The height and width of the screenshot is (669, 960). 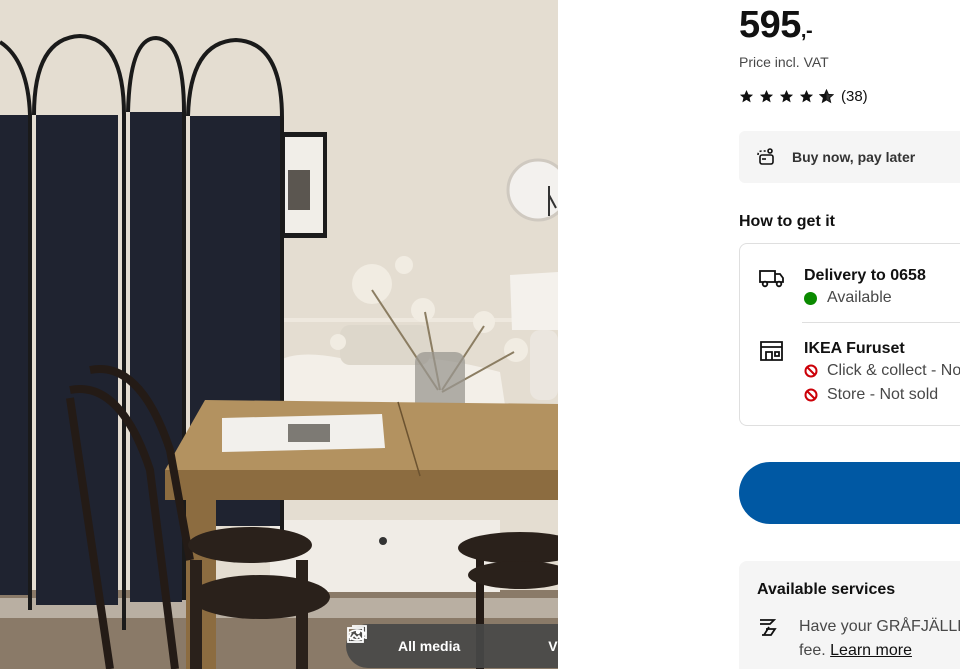 I want to click on media-bar: All media View in 3D, so click(x=452, y=646).